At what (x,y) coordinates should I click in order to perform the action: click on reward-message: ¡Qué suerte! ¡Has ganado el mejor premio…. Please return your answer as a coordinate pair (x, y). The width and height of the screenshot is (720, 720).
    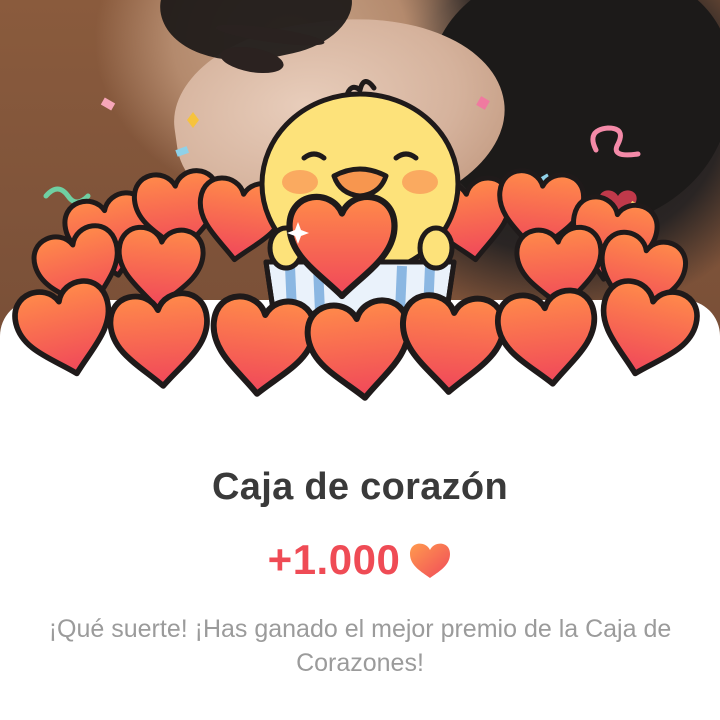
    Looking at the image, I should click on (360, 646).